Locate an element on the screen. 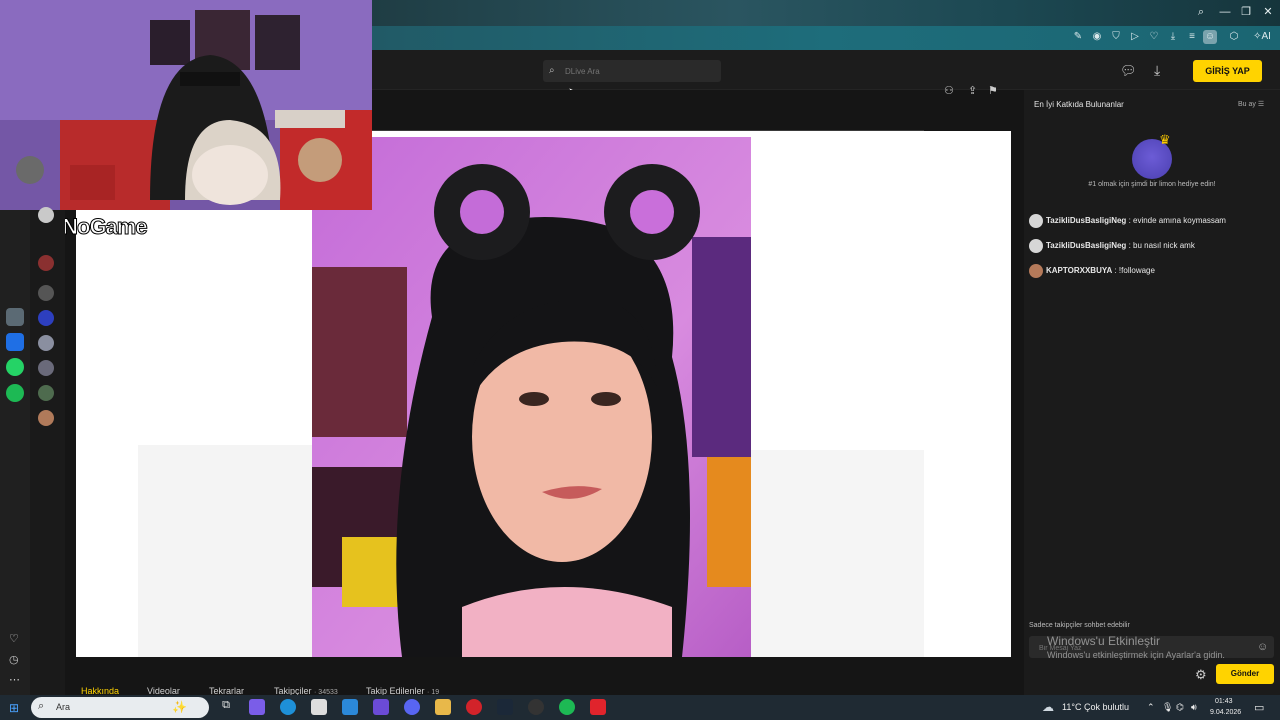 This screenshot has width=1280, height=720. file-explorer-icon is located at coordinates (443, 707).